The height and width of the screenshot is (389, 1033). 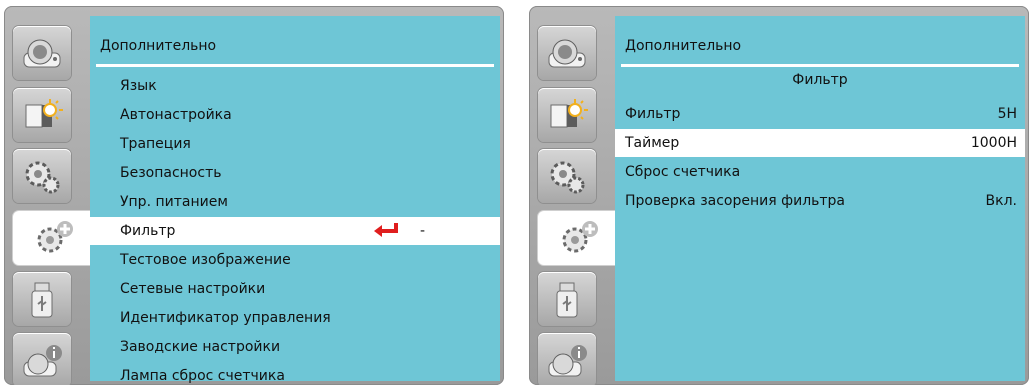 I want to click on menu-item-keystone: Трапеция, so click(x=295, y=144).